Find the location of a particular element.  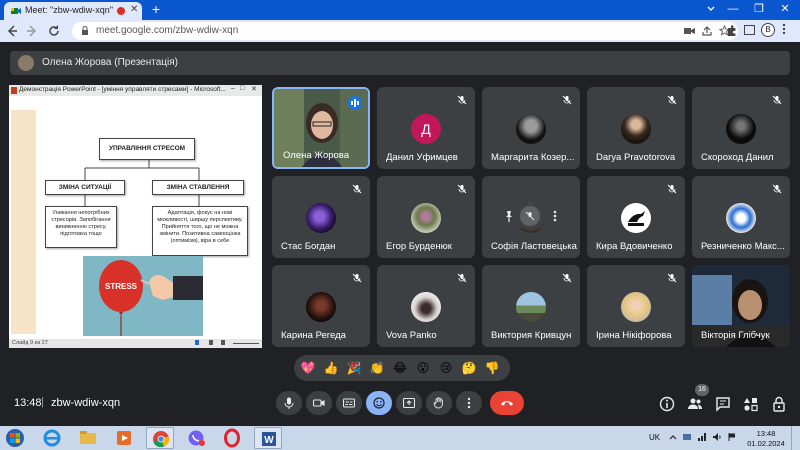

share-icon is located at coordinates (707, 31).